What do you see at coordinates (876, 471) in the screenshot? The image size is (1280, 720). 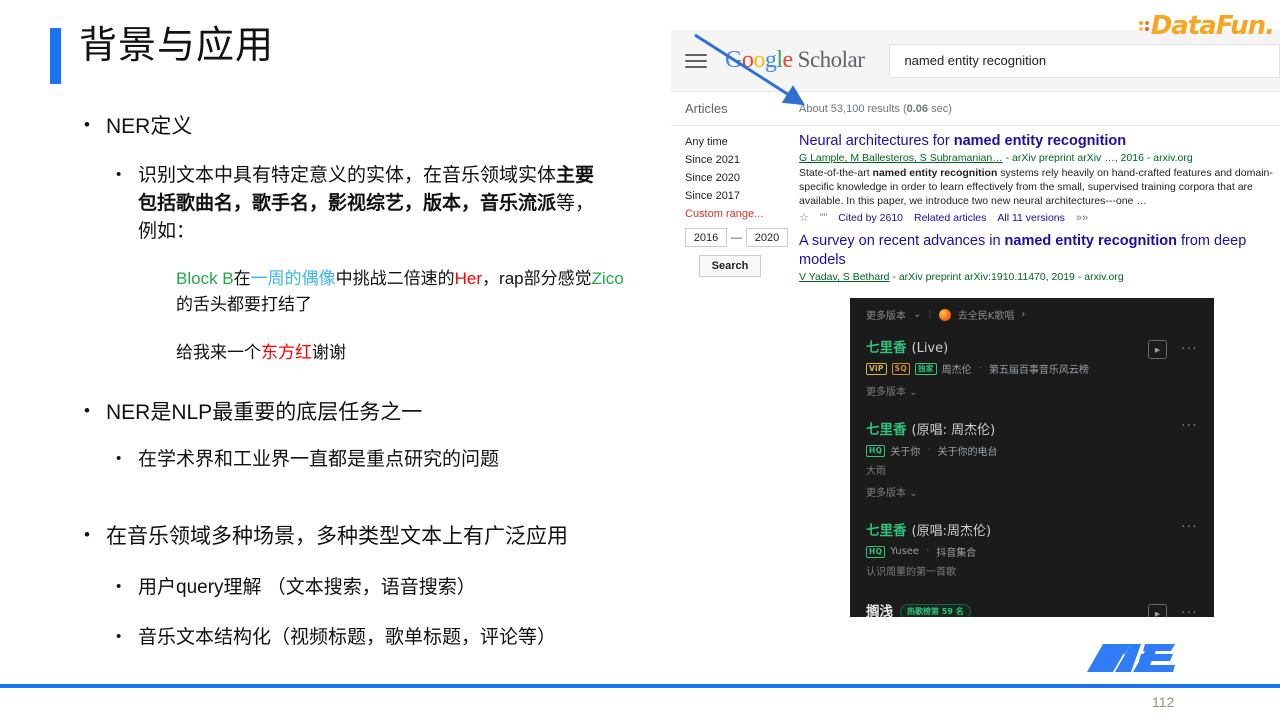 I see `song-description: 大雨` at bounding box center [876, 471].